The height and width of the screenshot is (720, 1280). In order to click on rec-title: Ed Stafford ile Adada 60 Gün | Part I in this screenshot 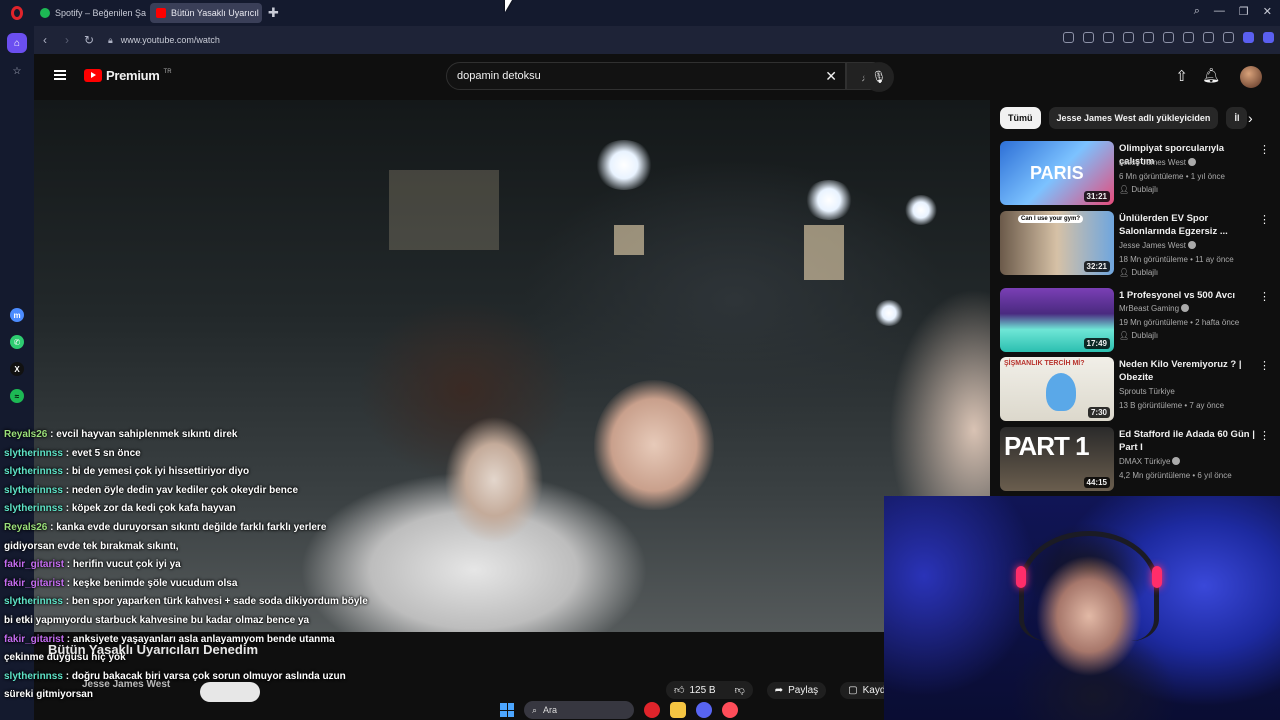, I will do `click(1189, 441)`.